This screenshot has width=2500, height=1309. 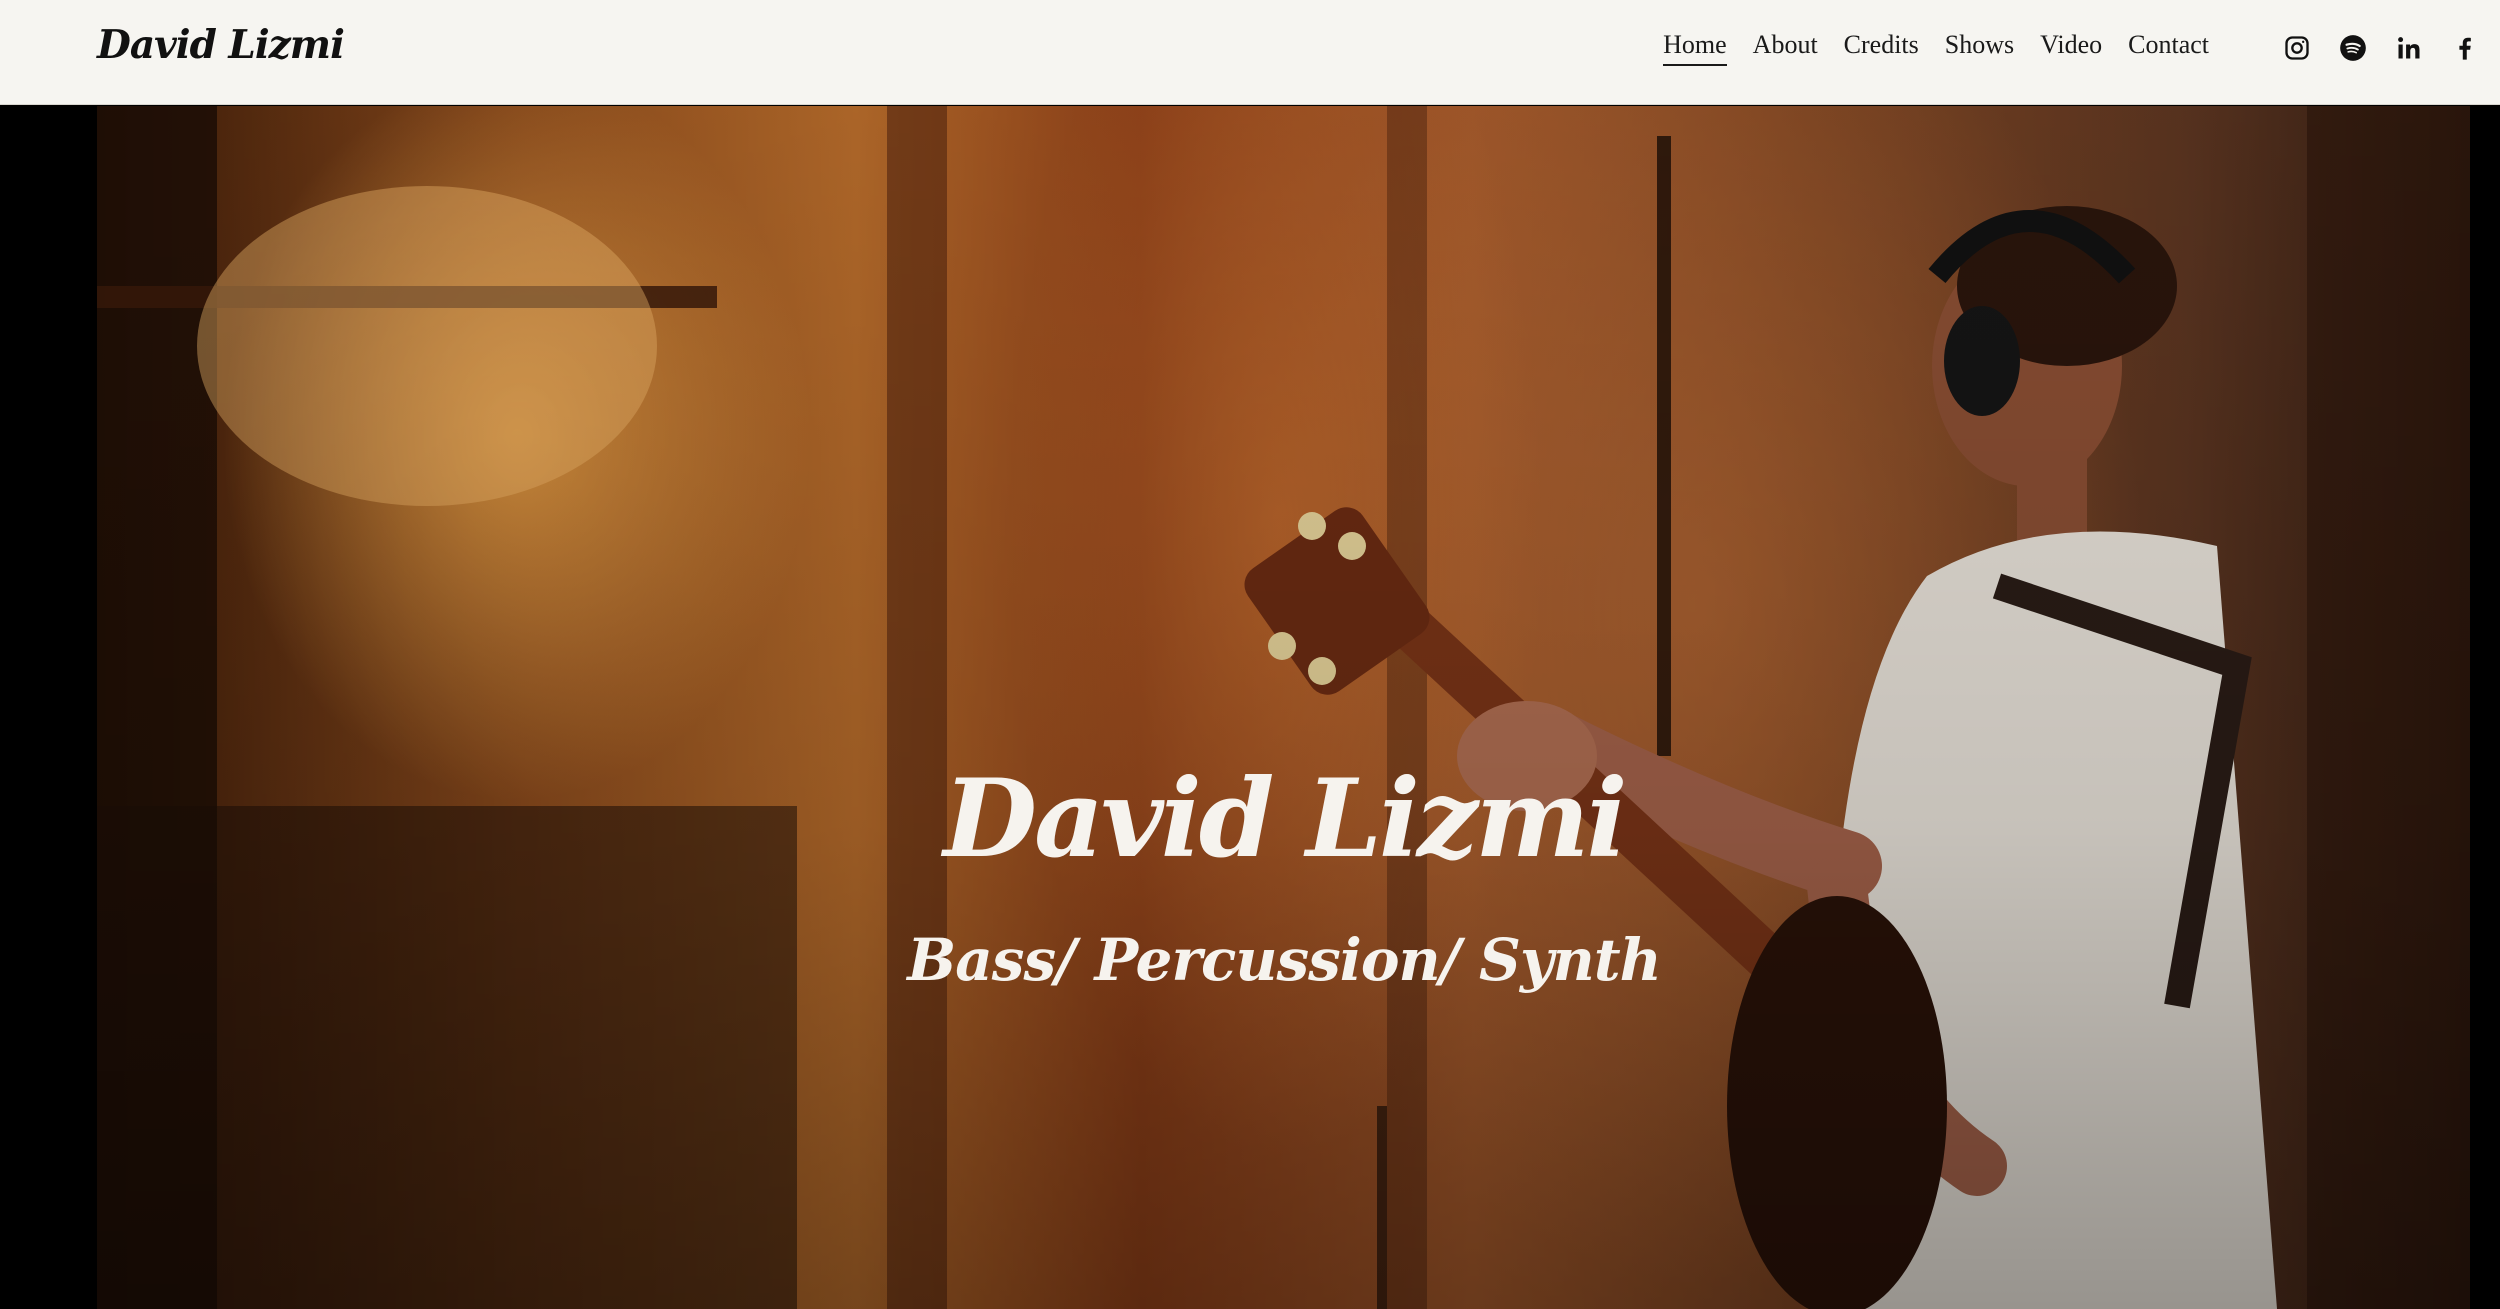 I want to click on hero-subtitle: Bass/ Percussion/ Synth, so click(x=1284, y=960).